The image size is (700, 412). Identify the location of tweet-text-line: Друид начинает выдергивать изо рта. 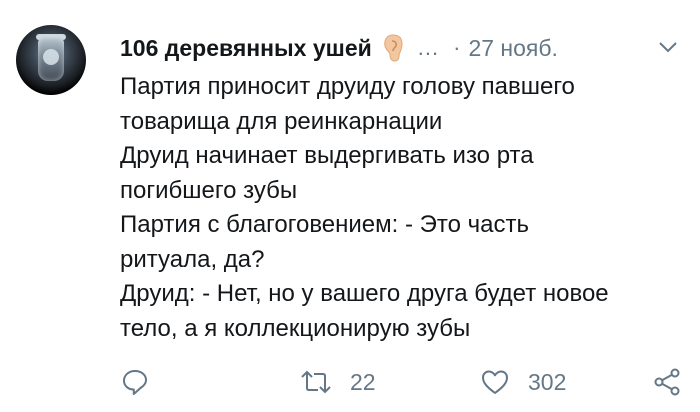
(327, 155).